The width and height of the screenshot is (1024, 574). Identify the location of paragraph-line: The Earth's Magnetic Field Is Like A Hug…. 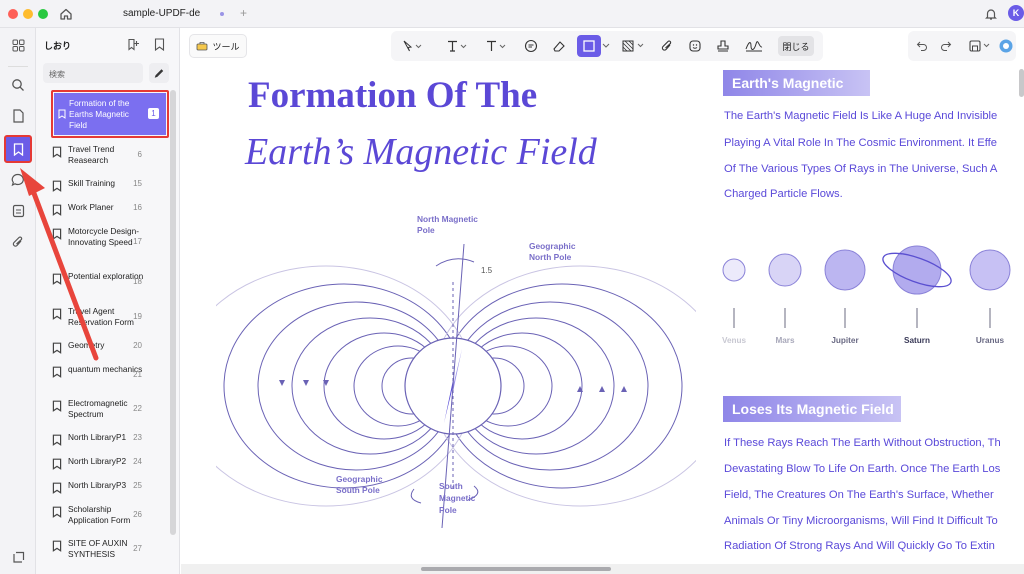
(861, 116).